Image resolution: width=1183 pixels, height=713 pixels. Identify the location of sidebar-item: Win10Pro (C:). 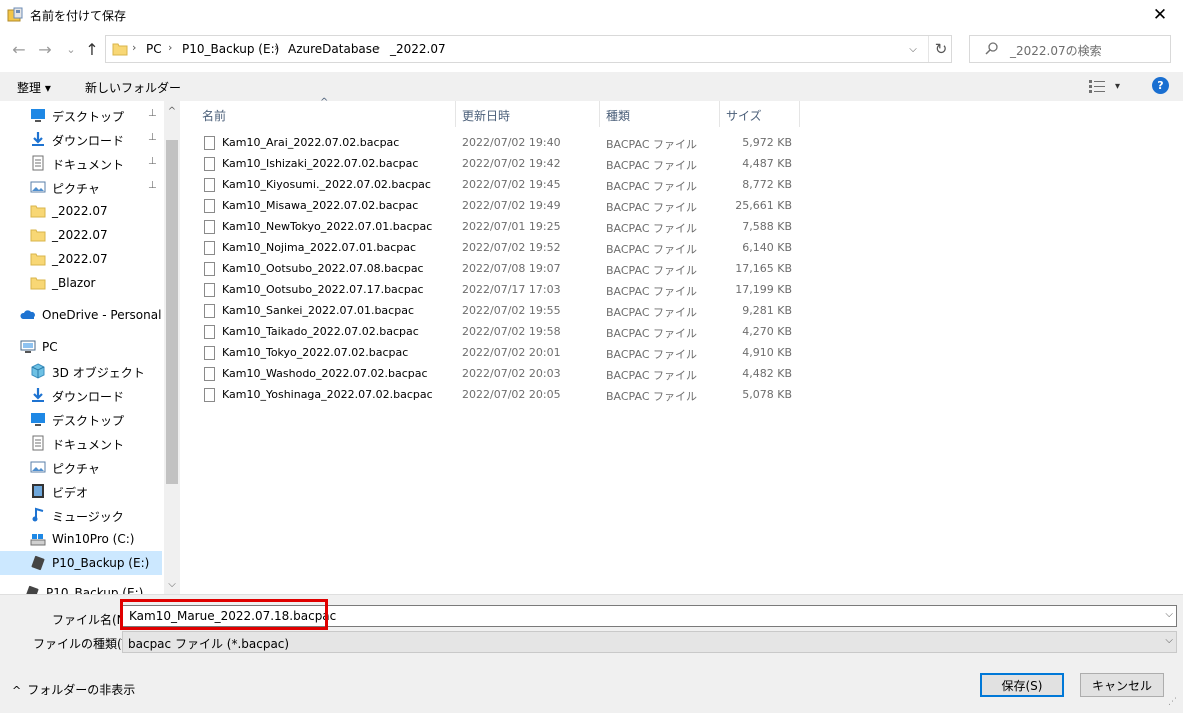
(81, 539).